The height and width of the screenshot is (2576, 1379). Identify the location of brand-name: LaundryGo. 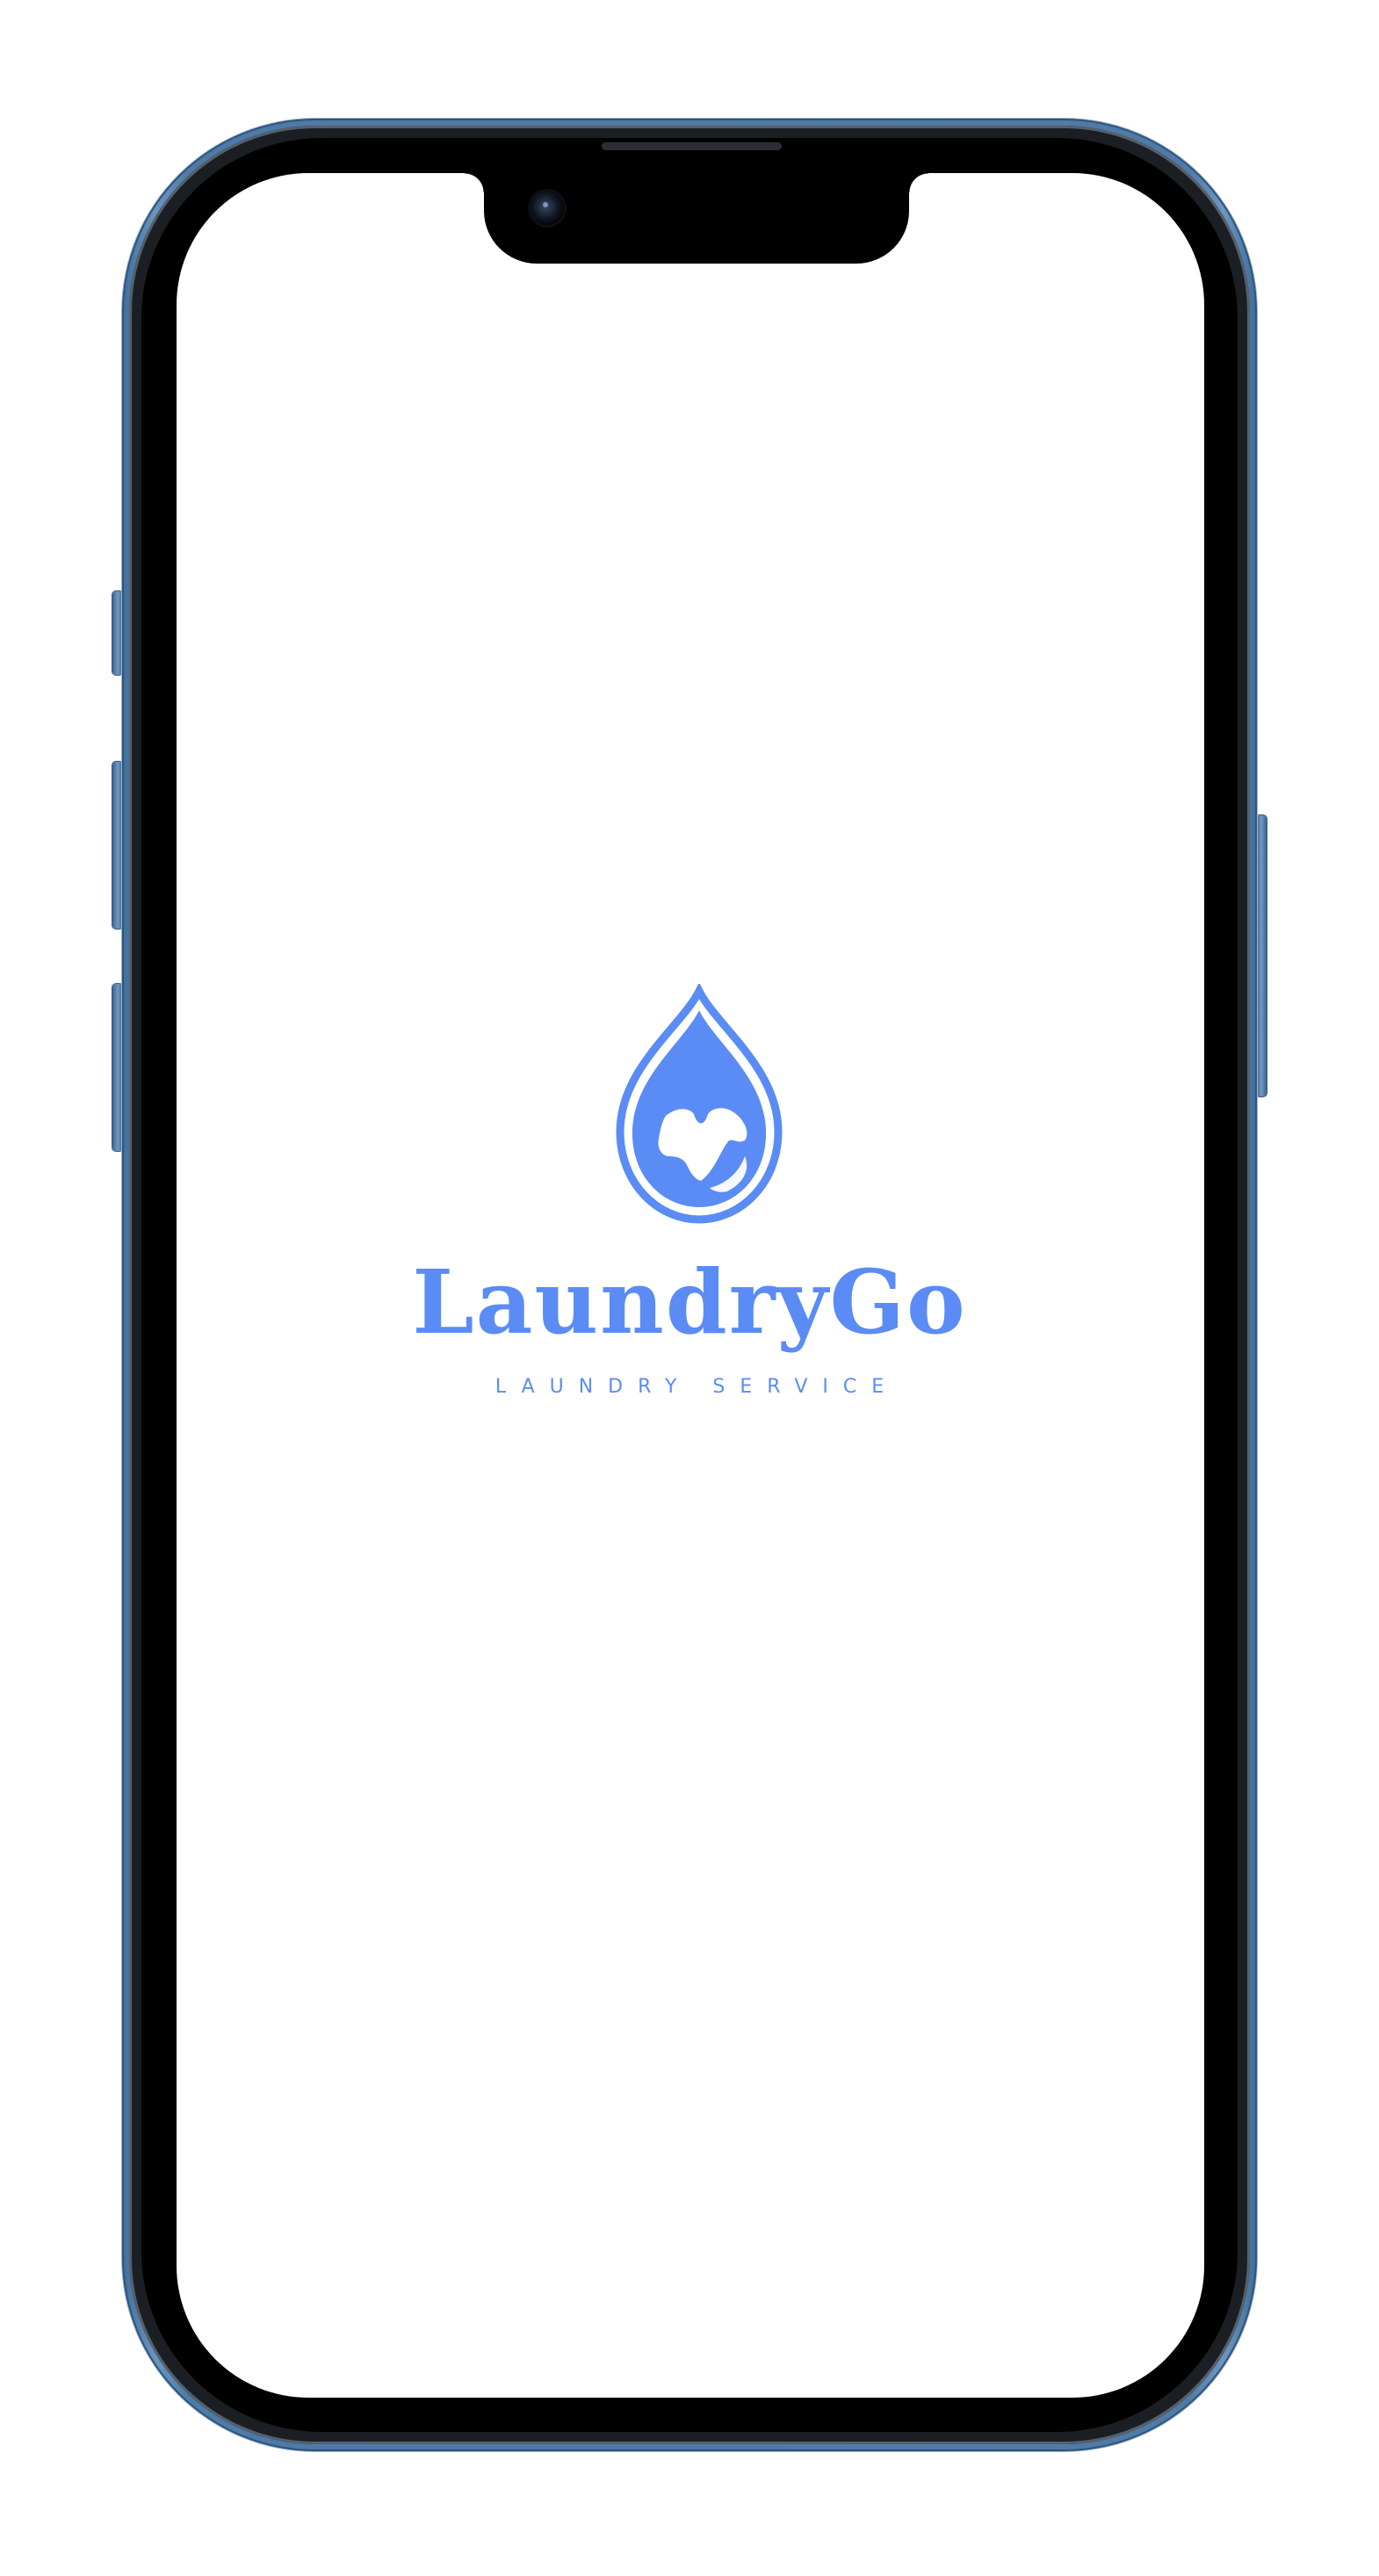
(689, 1302).